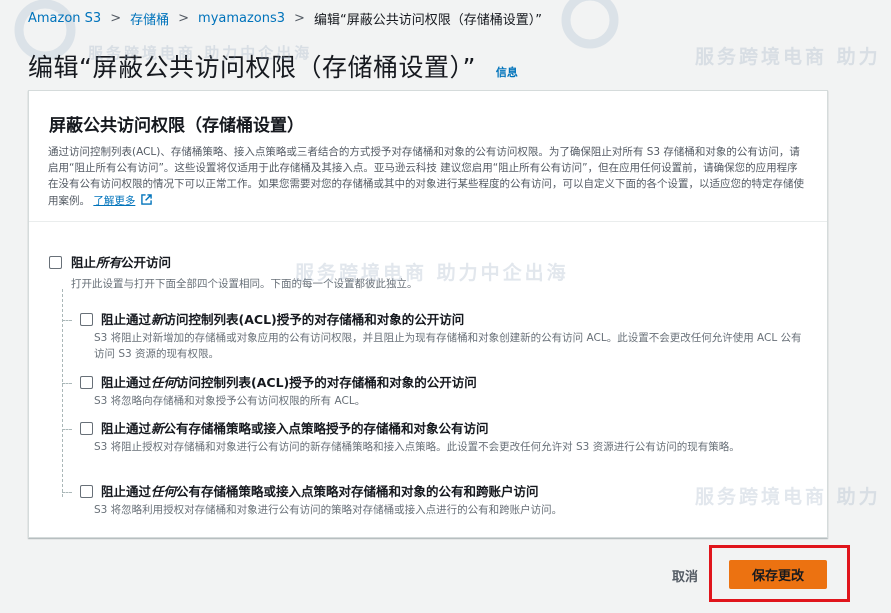 This screenshot has height=613, width=891. Describe the element at coordinates (507, 72) in the screenshot. I see `info-link: 信息` at that location.